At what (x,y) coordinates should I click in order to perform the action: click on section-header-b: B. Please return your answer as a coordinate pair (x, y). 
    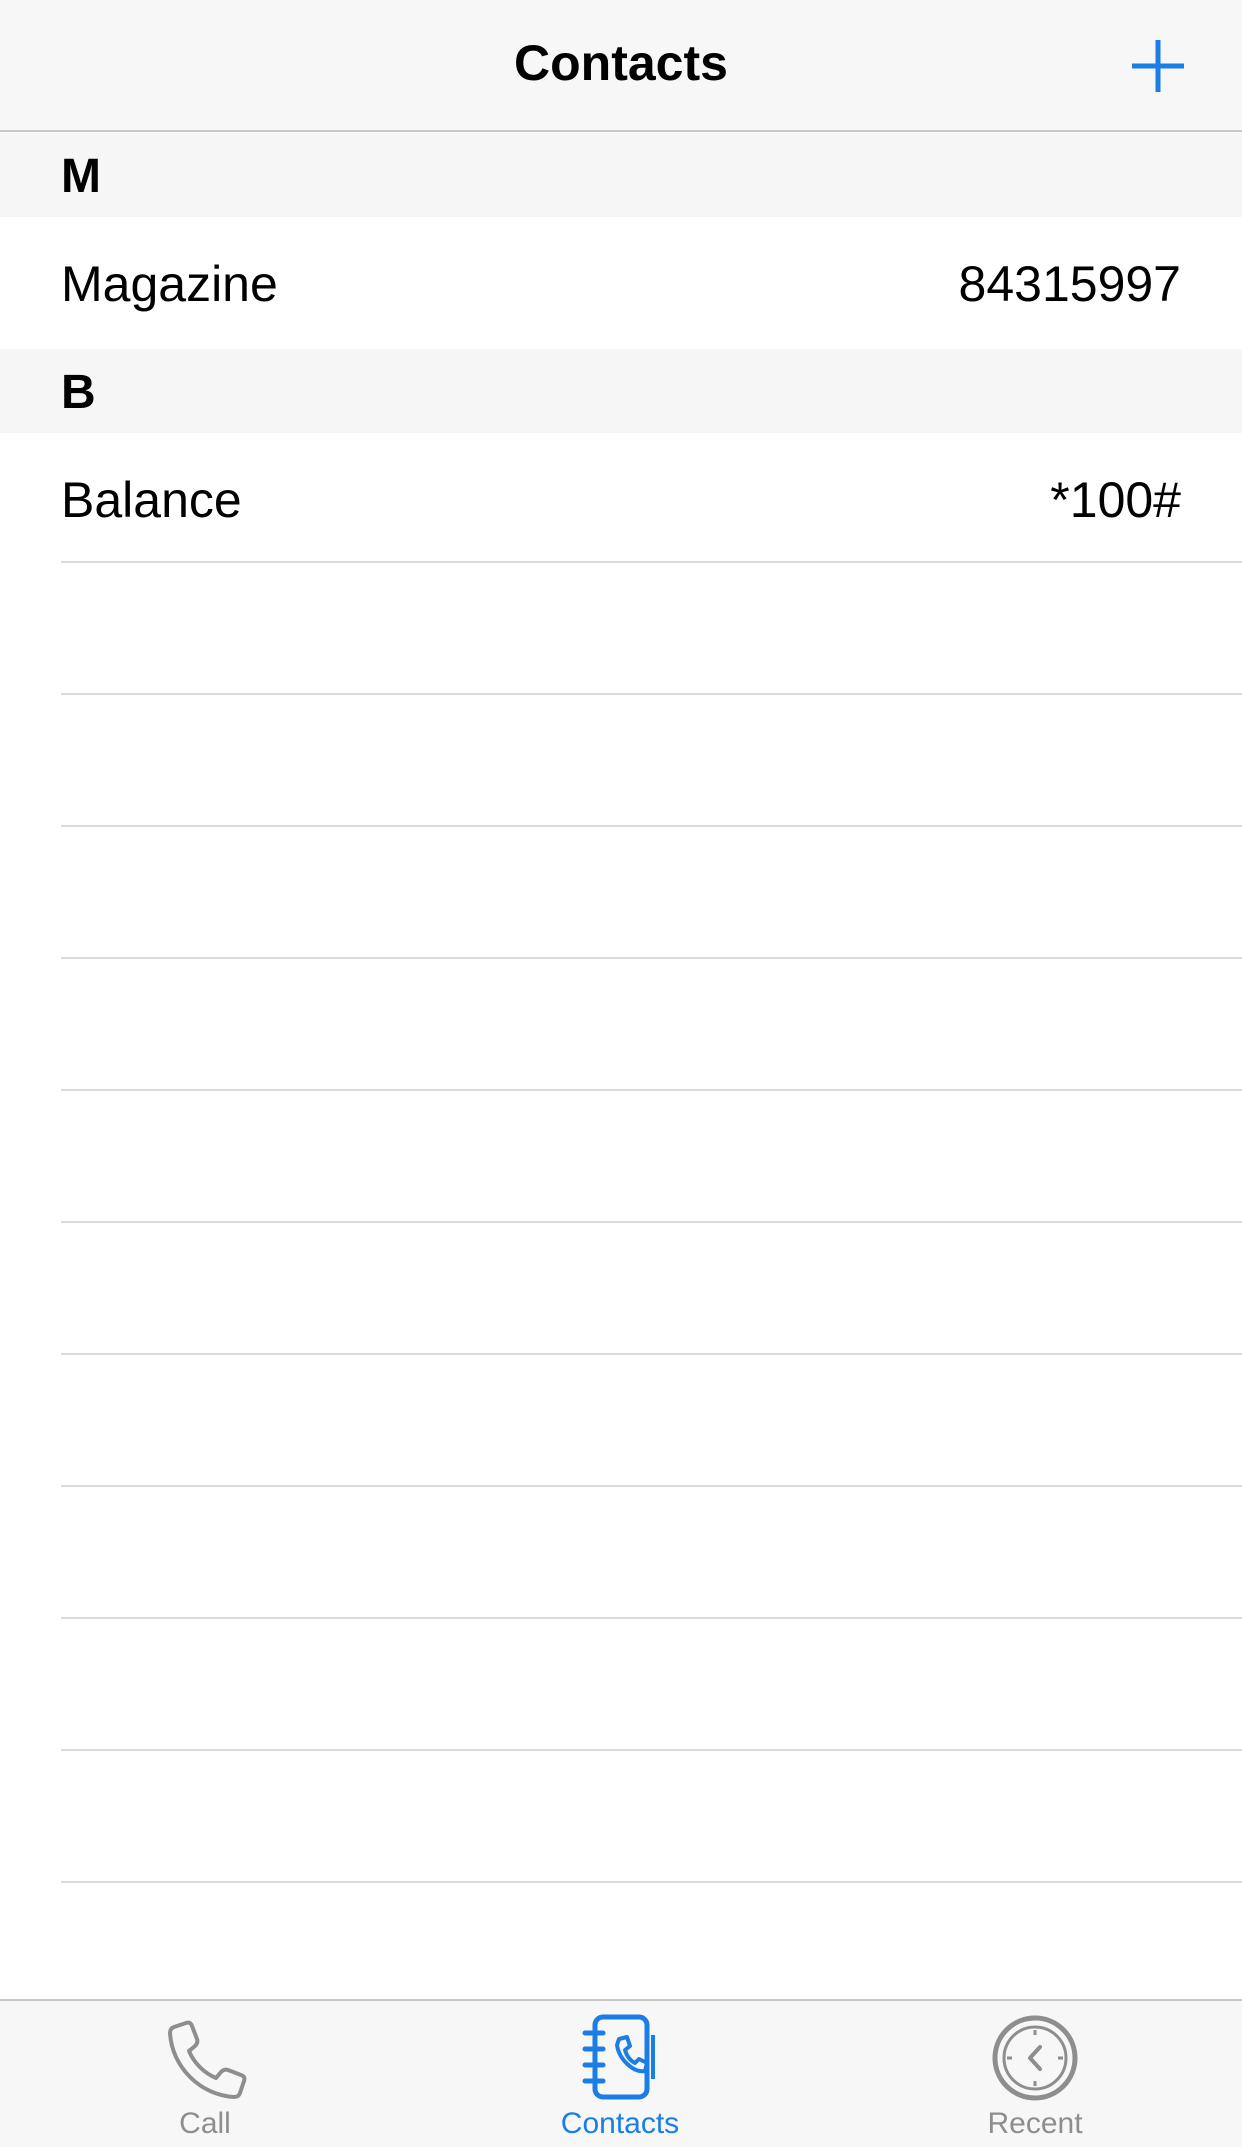
    Looking at the image, I should click on (621, 391).